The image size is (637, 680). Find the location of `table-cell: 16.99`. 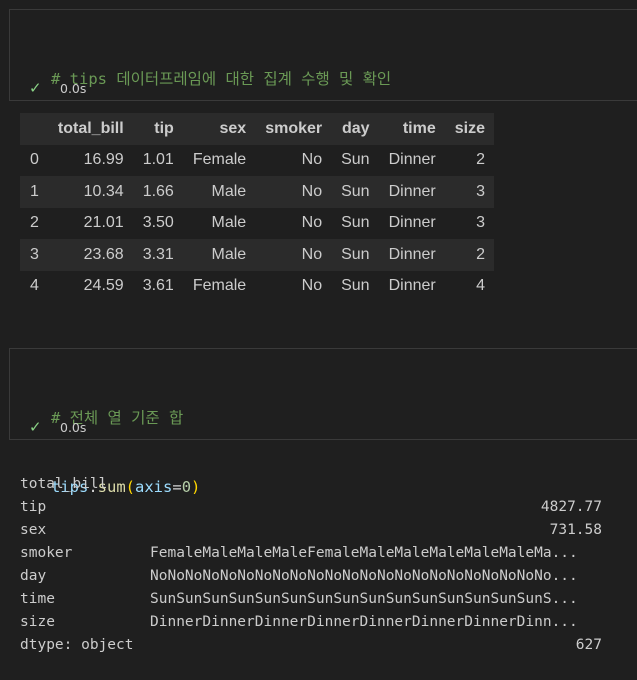

table-cell: 16.99 is located at coordinates (103, 160).